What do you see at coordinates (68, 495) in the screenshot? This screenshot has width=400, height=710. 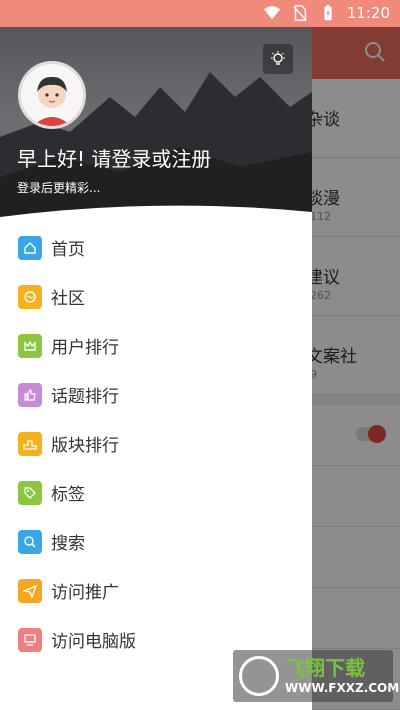 I see `menu-item-label: 标签` at bounding box center [68, 495].